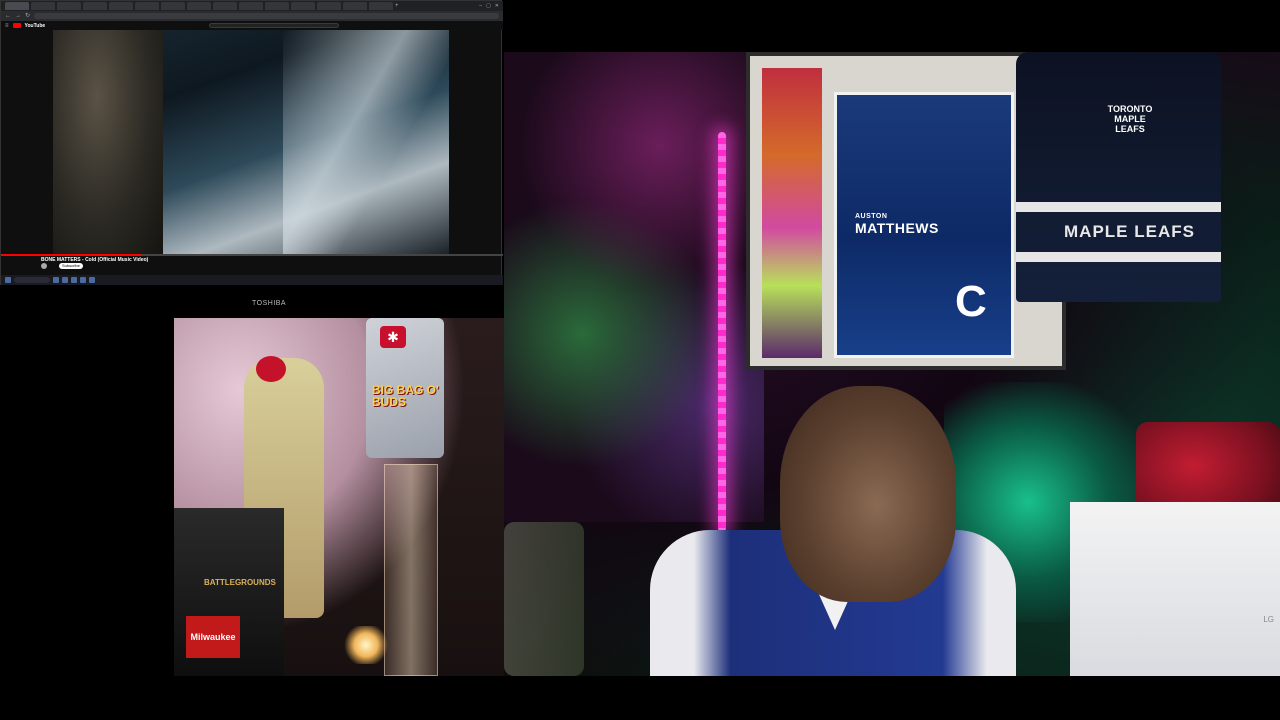 The height and width of the screenshot is (720, 1280). Describe the element at coordinates (266, 16) in the screenshot. I see `url-field` at that location.